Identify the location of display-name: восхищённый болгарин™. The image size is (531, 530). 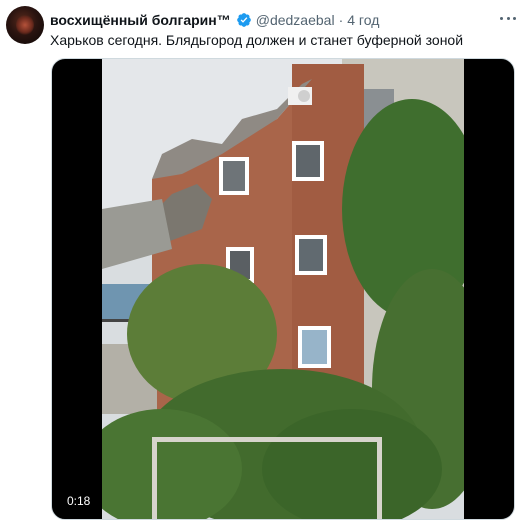
(140, 20).